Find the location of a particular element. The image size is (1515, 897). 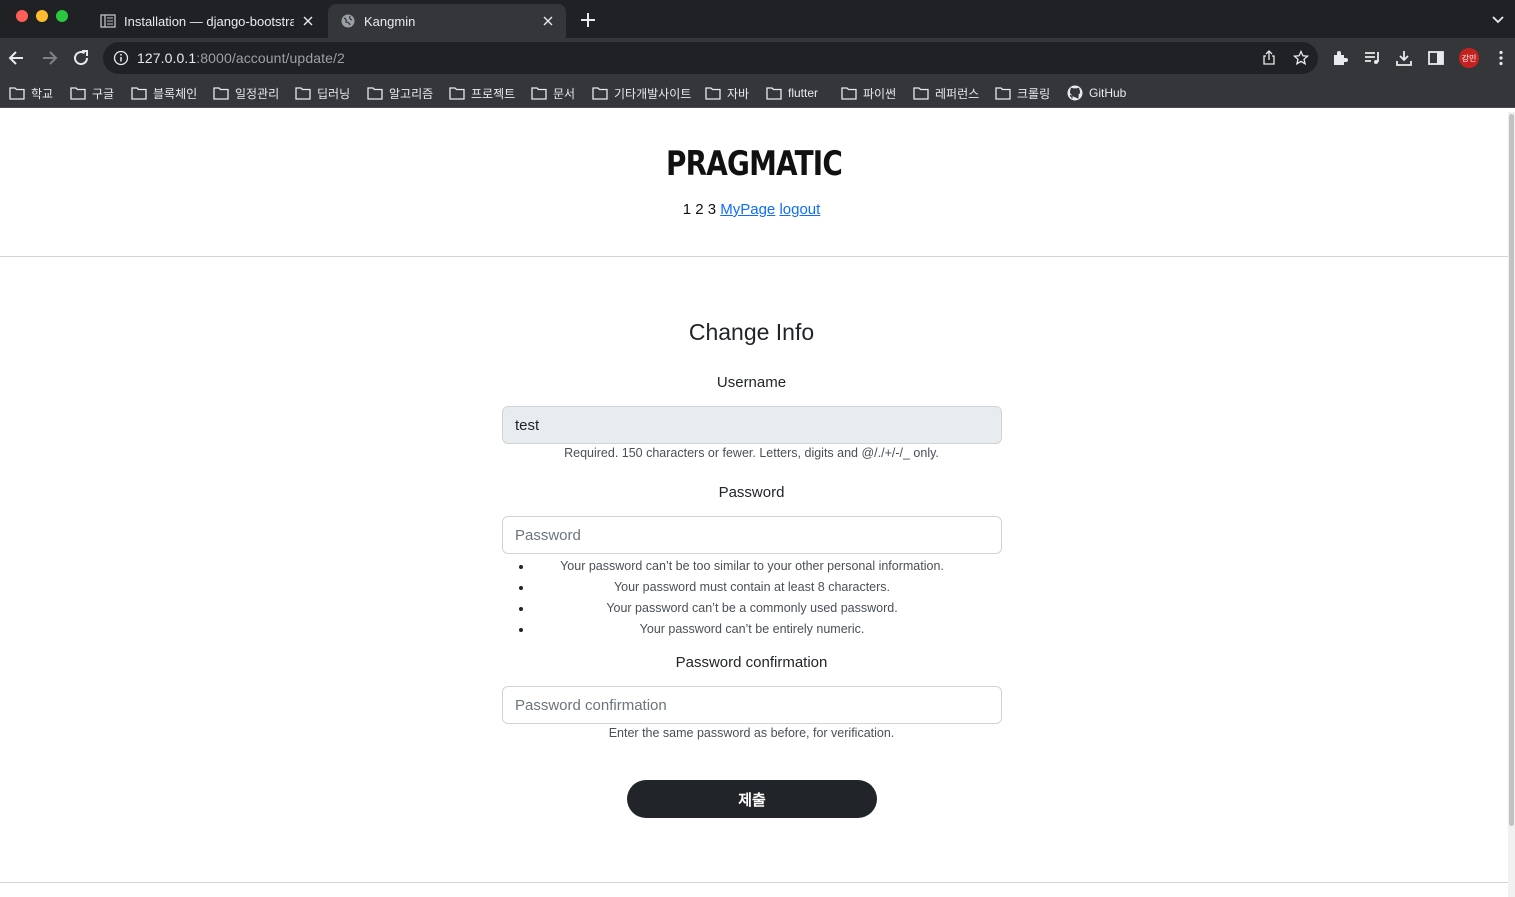

bookmark-label: 프로젝트 is located at coordinates (493, 93).